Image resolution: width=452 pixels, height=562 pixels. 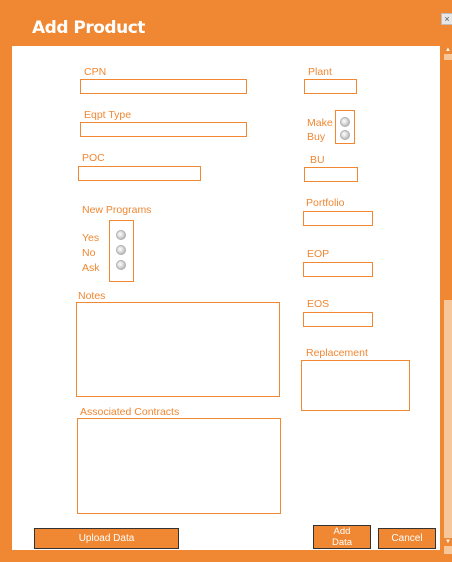 What do you see at coordinates (226, 23) in the screenshot?
I see `dialog-titlebar: Add Product ×` at bounding box center [226, 23].